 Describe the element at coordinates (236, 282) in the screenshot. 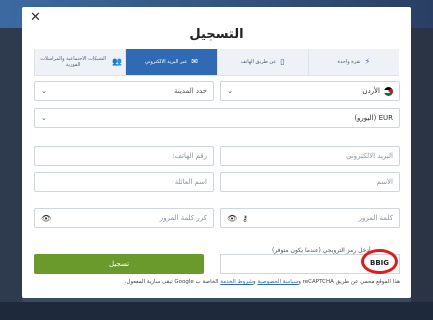

I see `terms-of-service-link: شروط الخدمة` at that location.